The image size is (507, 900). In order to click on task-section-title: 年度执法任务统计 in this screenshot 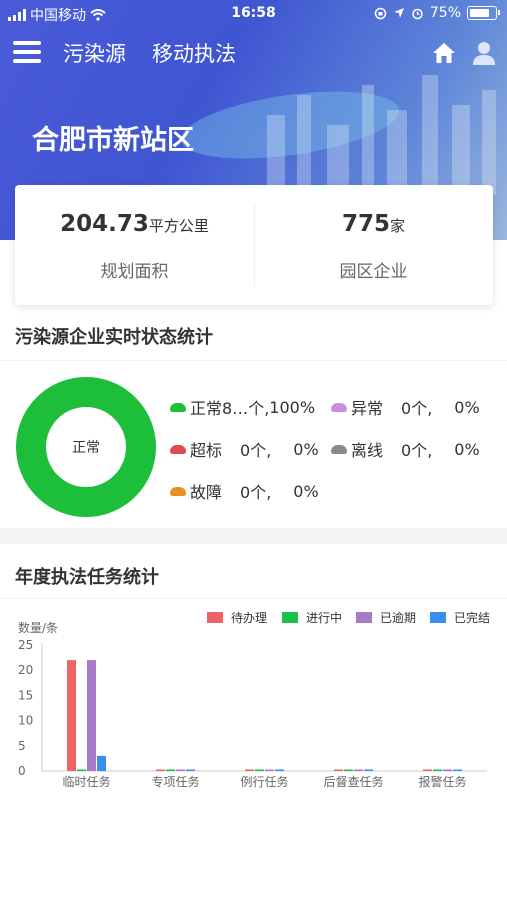, I will do `click(87, 577)`.